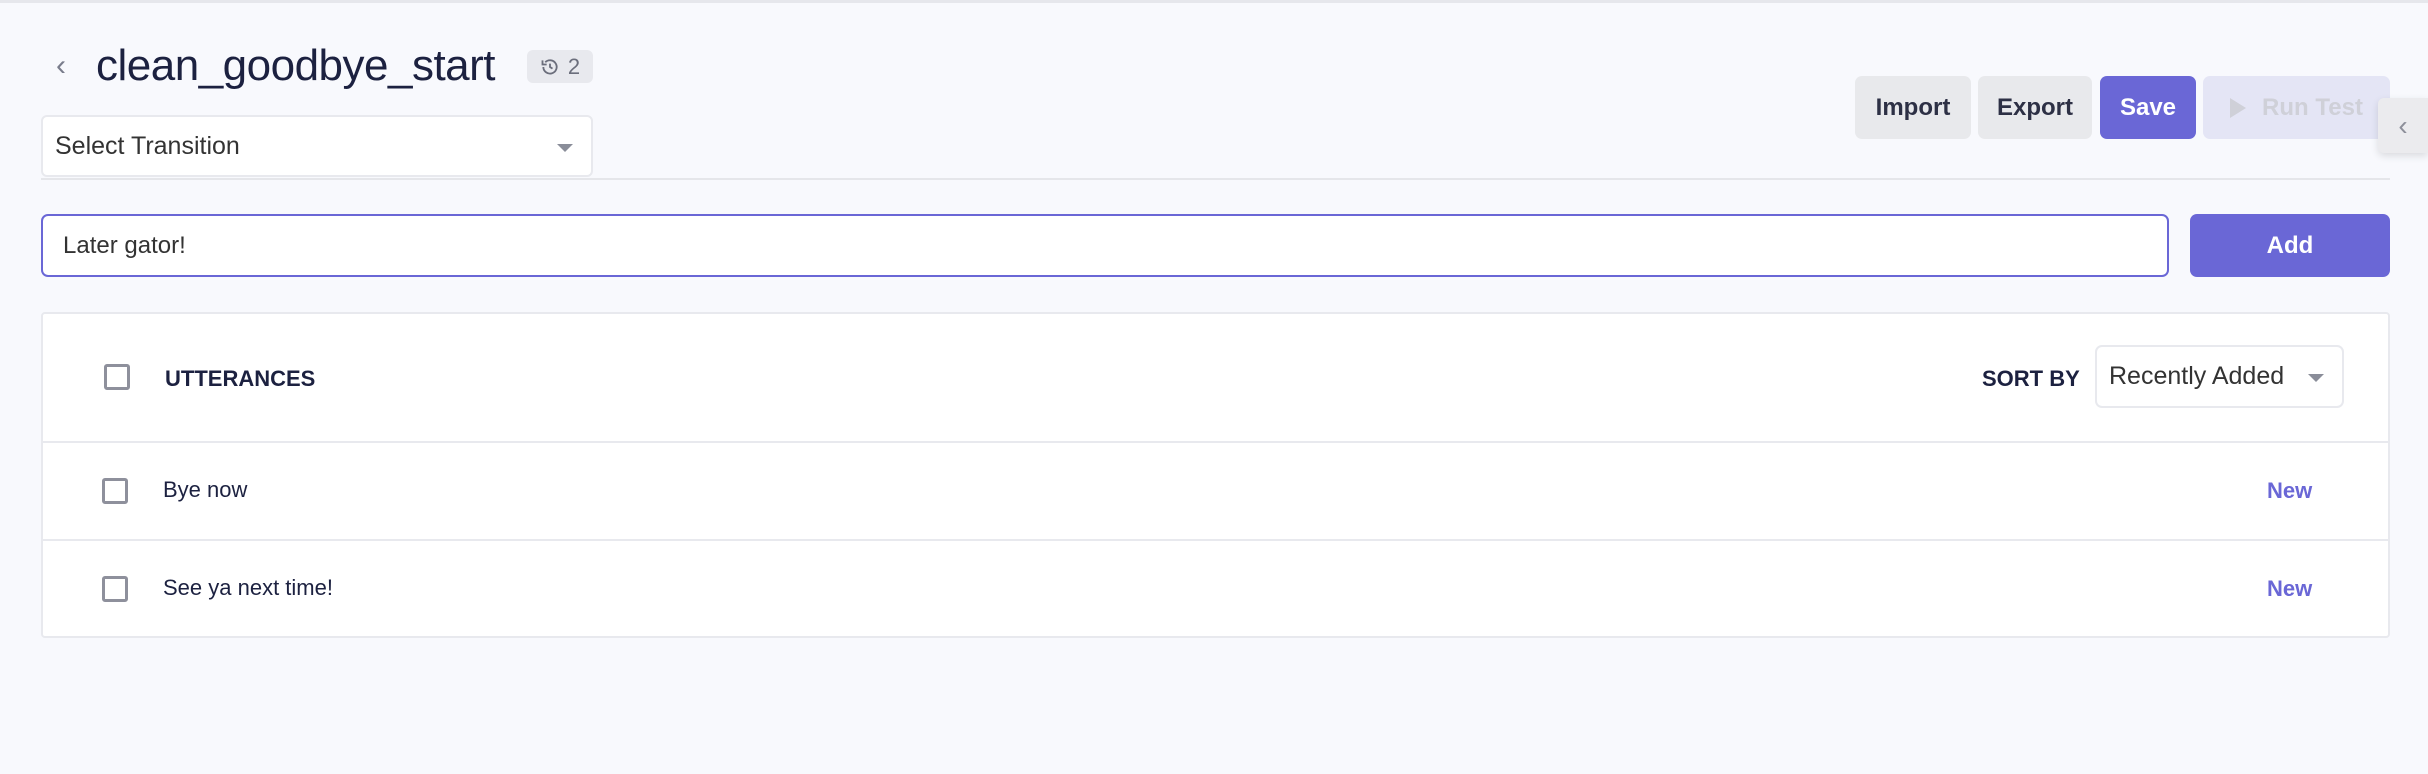 This screenshot has height=774, width=2428. I want to click on history-count: 2, so click(574, 66).